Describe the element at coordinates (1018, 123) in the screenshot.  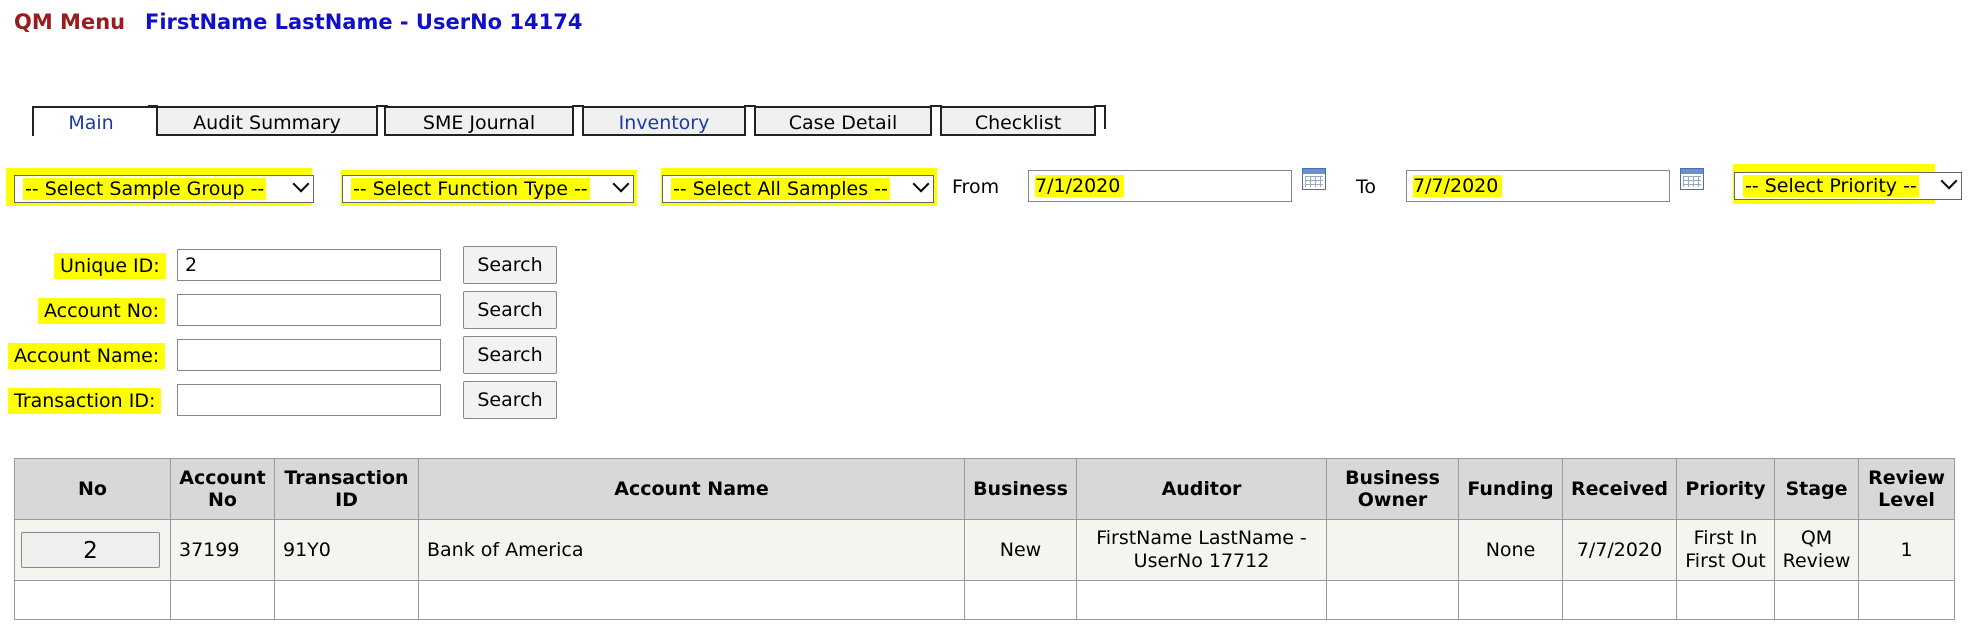
I see `tab-checklist-label: Checklist` at that location.